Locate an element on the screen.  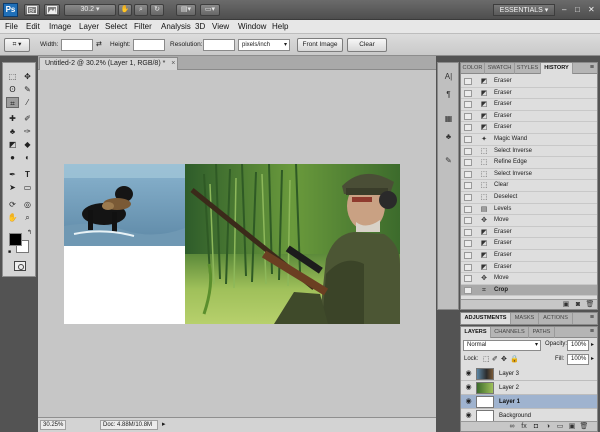
close-document-icon: × is located at coordinates (173, 64).